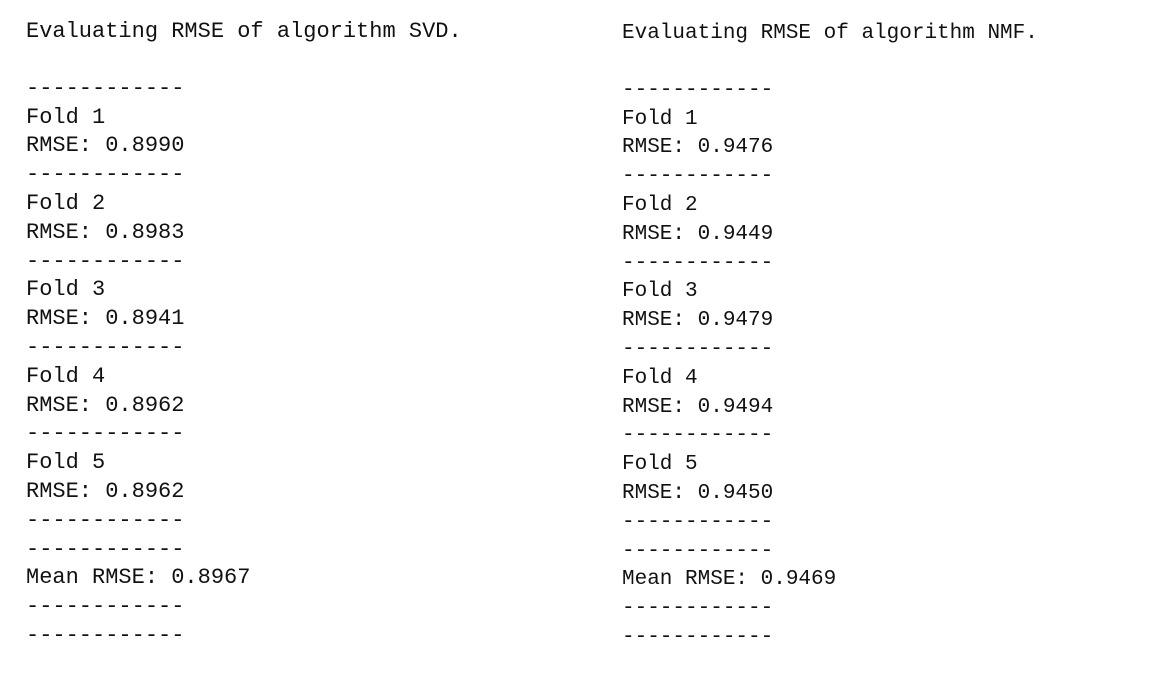 The width and height of the screenshot is (1164, 676). Describe the element at coordinates (105, 232) in the screenshot. I see `fold-rmse: RMSE: 0.8983` at that location.